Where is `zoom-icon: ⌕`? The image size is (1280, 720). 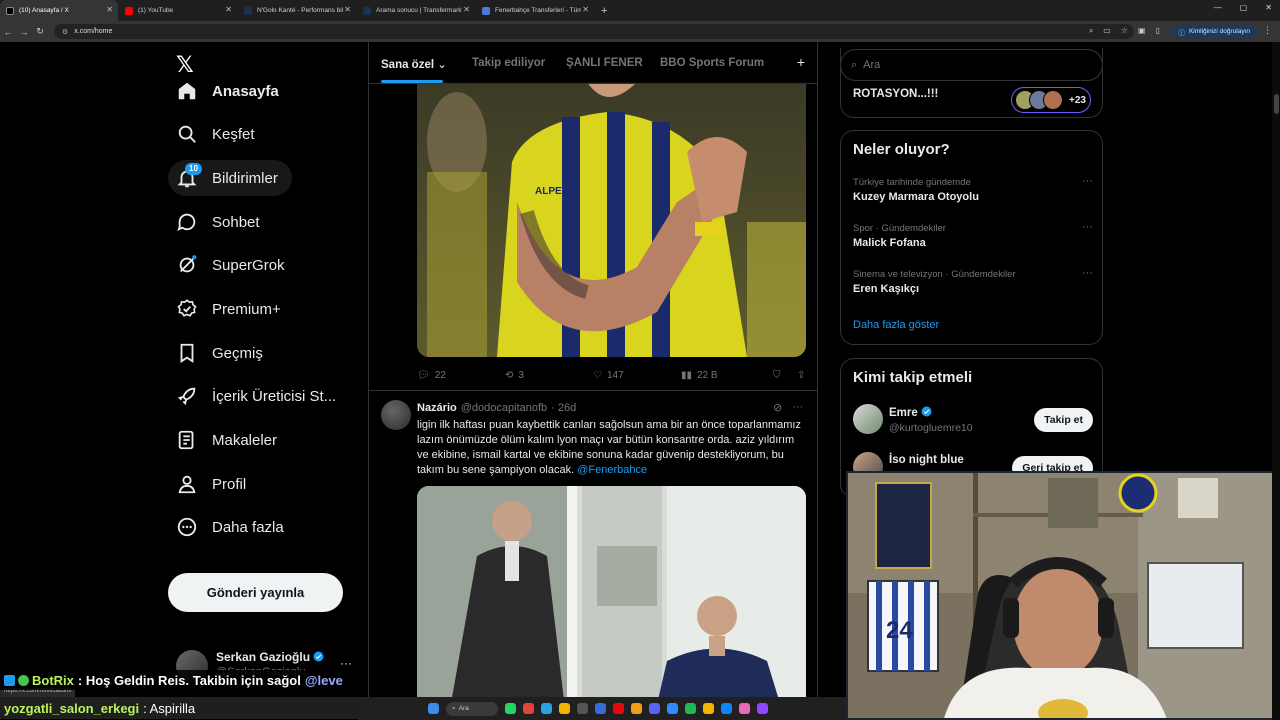
zoom-icon: ⌕ is located at coordinates (1091, 31).